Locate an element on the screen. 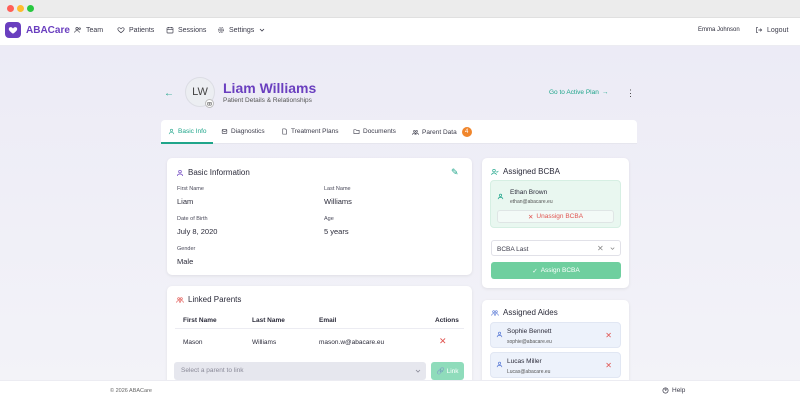 The width and height of the screenshot is (800, 399). tab-treatment-plans-label: Treatment Plans is located at coordinates (315, 131).